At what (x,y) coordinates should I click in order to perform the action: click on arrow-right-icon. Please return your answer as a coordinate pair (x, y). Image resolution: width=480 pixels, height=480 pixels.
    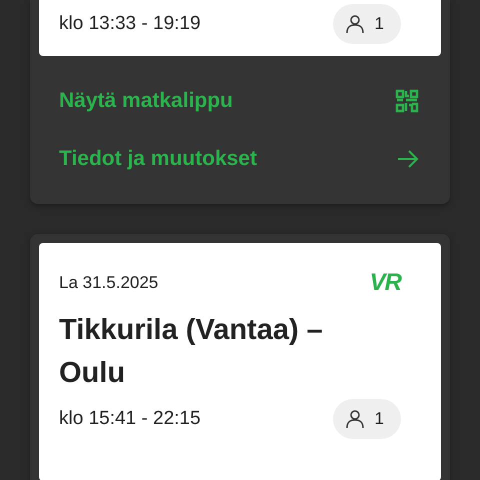
    Looking at the image, I should click on (408, 159).